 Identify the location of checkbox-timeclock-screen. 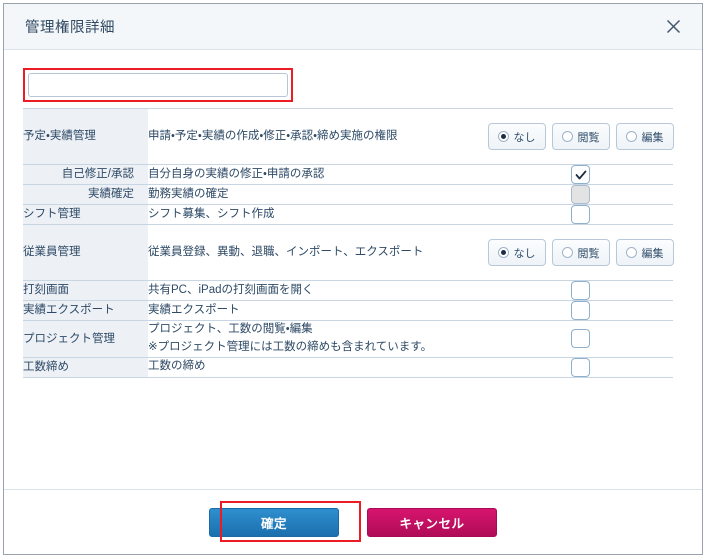
(580, 290).